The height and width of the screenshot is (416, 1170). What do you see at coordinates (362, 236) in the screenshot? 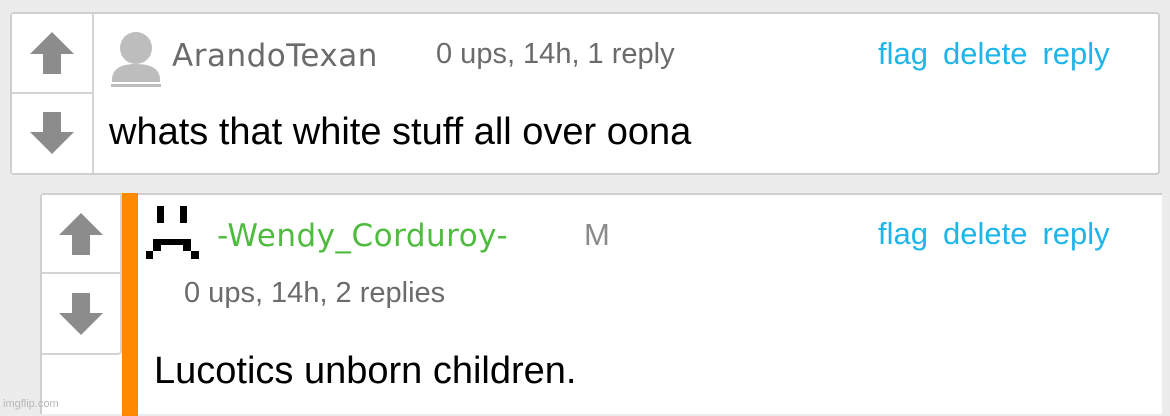
I see `username-link: -Wendy_Corduroy-` at bounding box center [362, 236].